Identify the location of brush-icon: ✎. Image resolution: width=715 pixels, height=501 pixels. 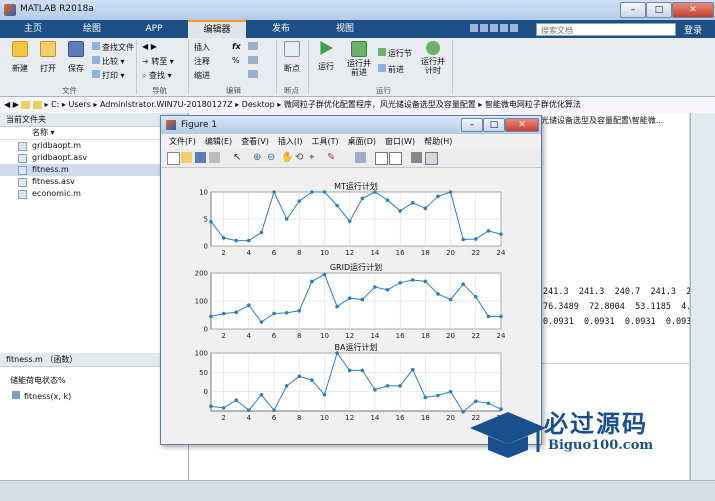
(332, 157).